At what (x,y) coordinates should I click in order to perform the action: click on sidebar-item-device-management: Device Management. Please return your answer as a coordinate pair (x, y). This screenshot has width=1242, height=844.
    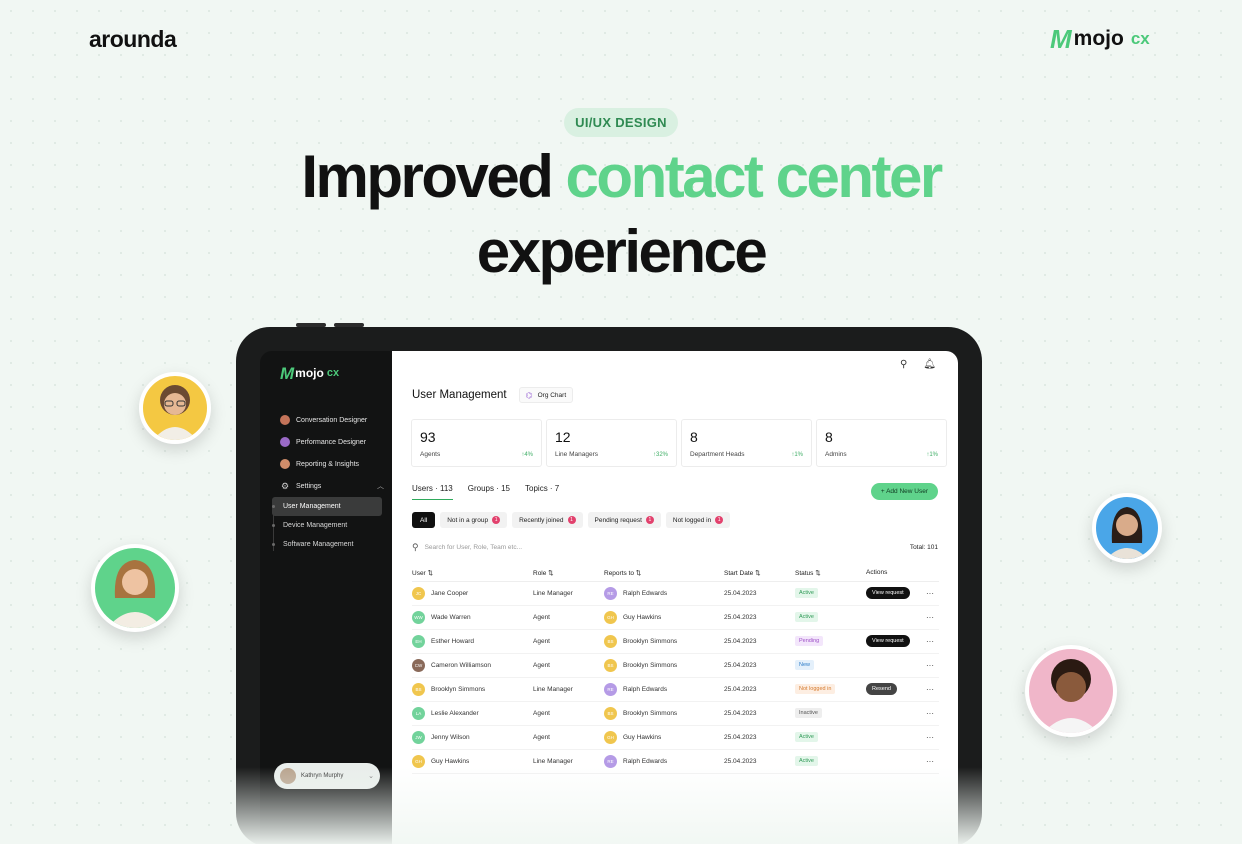
    Looking at the image, I should click on (327, 525).